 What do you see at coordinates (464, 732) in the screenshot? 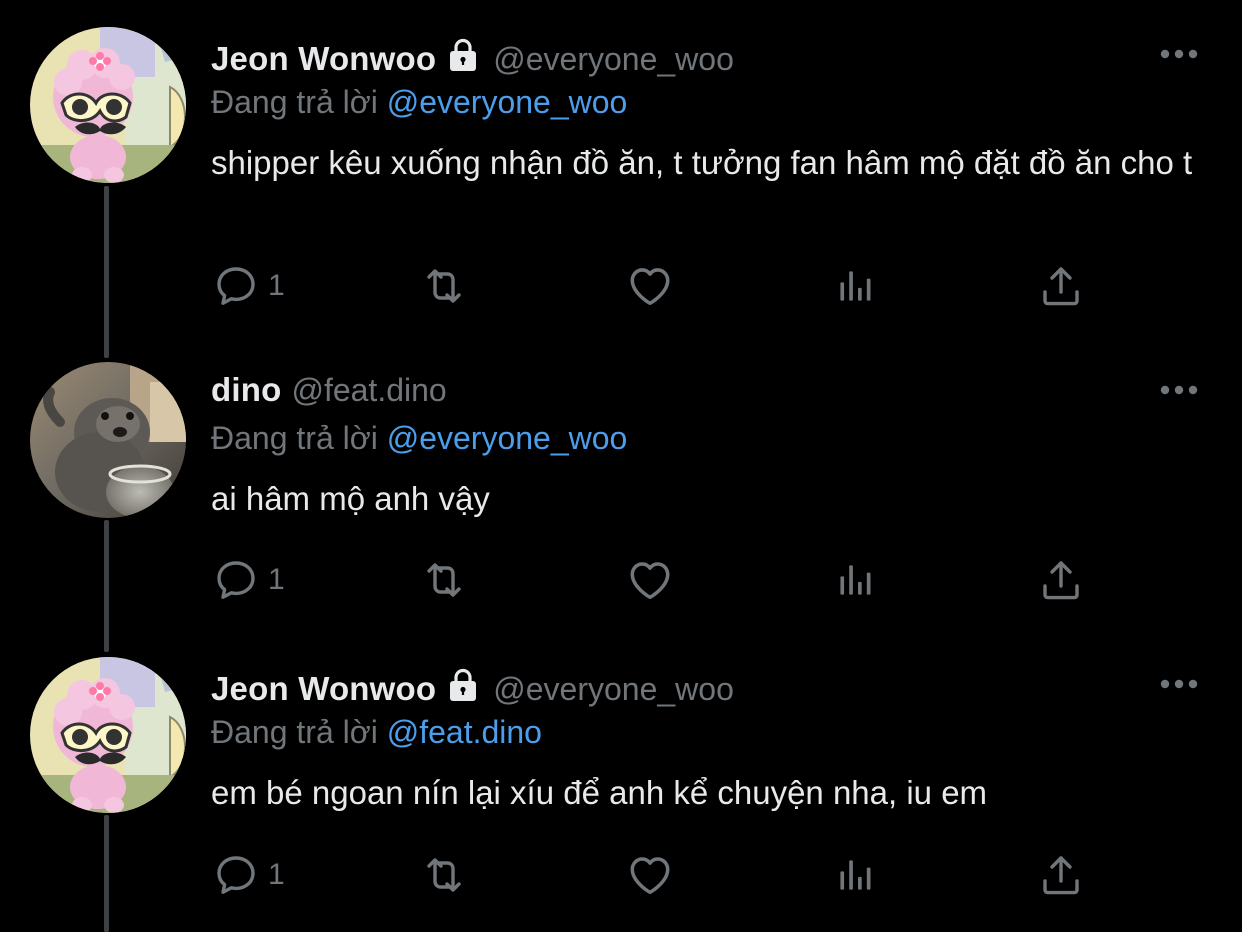
I see `mention-link: @feat.dino` at bounding box center [464, 732].